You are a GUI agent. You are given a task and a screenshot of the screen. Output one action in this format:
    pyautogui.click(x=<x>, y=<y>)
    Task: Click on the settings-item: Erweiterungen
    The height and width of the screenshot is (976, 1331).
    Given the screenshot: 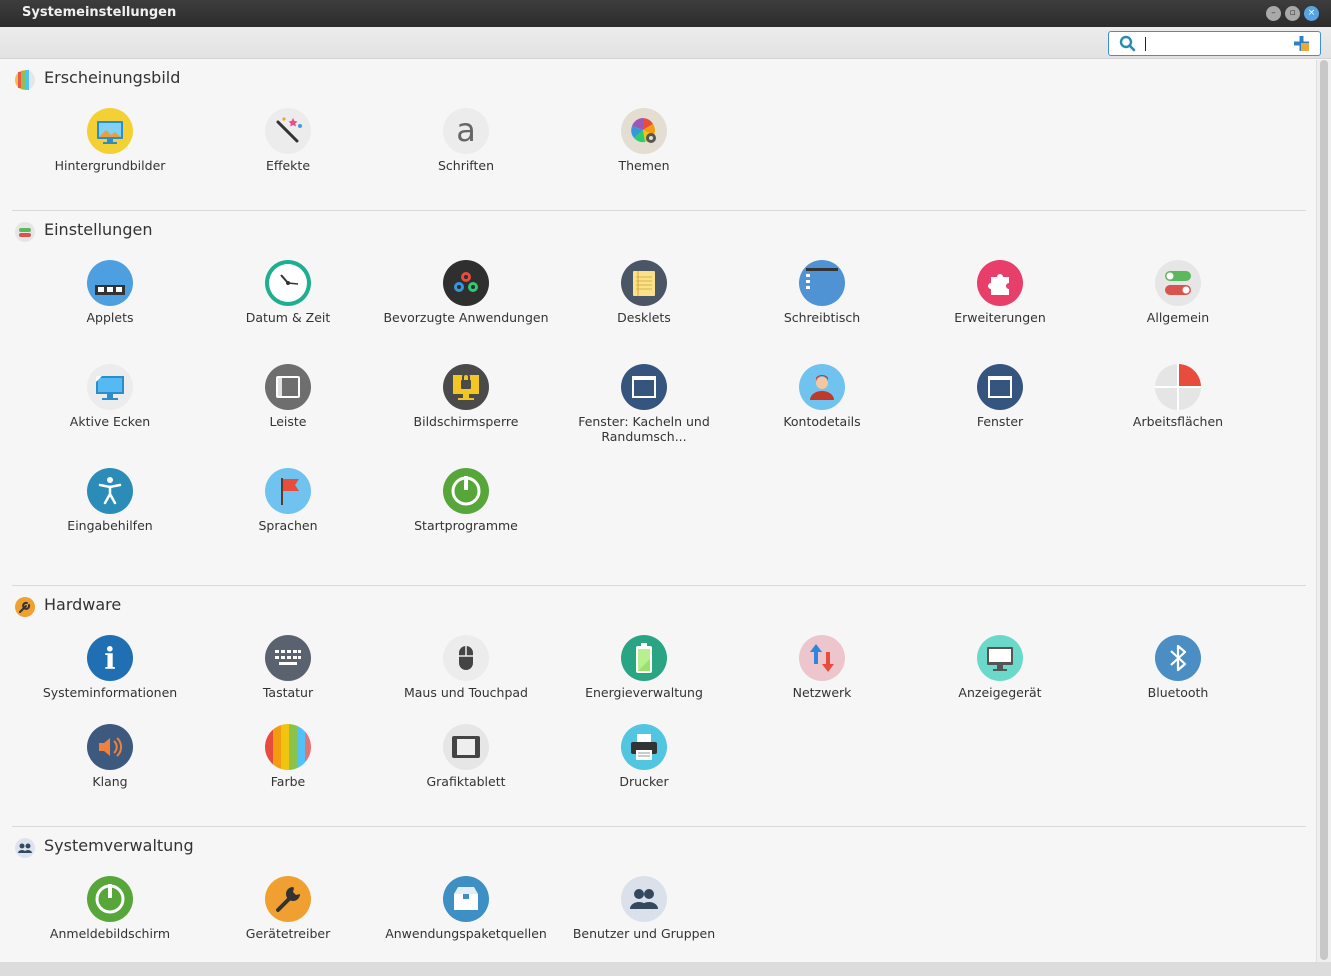 What is the action you would take?
    pyautogui.click(x=1000, y=310)
    